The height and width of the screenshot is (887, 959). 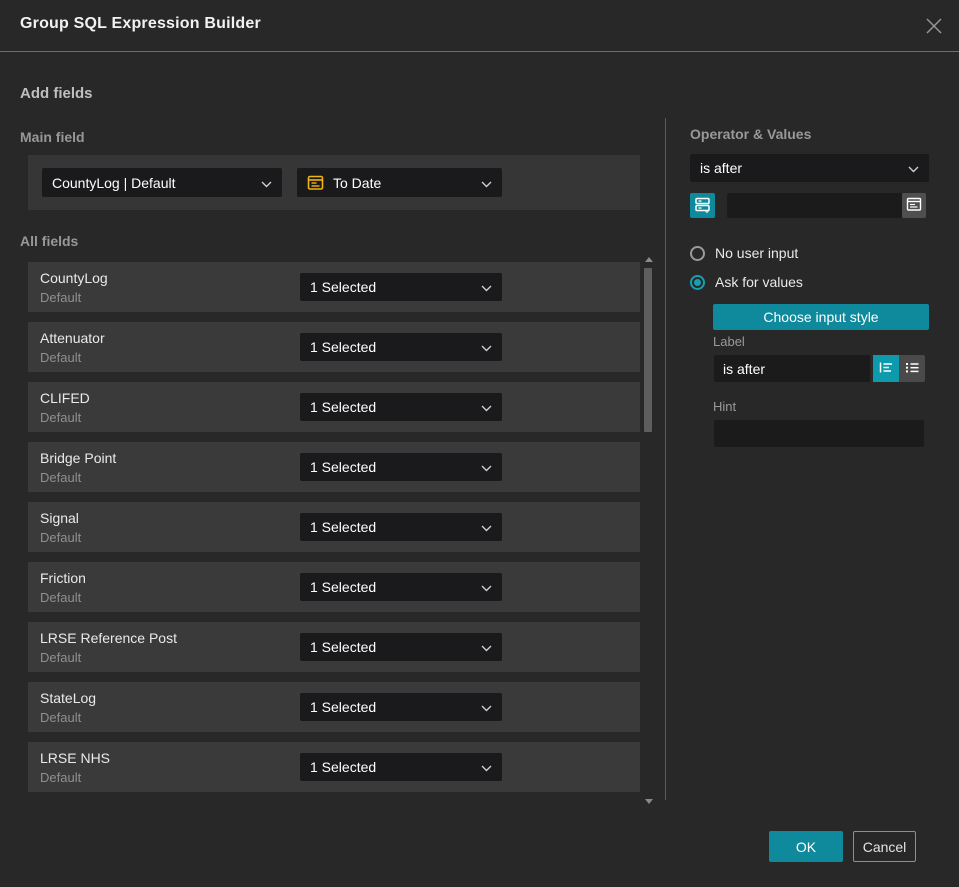 I want to click on field-name: LRSE Reference Post, so click(x=108, y=638).